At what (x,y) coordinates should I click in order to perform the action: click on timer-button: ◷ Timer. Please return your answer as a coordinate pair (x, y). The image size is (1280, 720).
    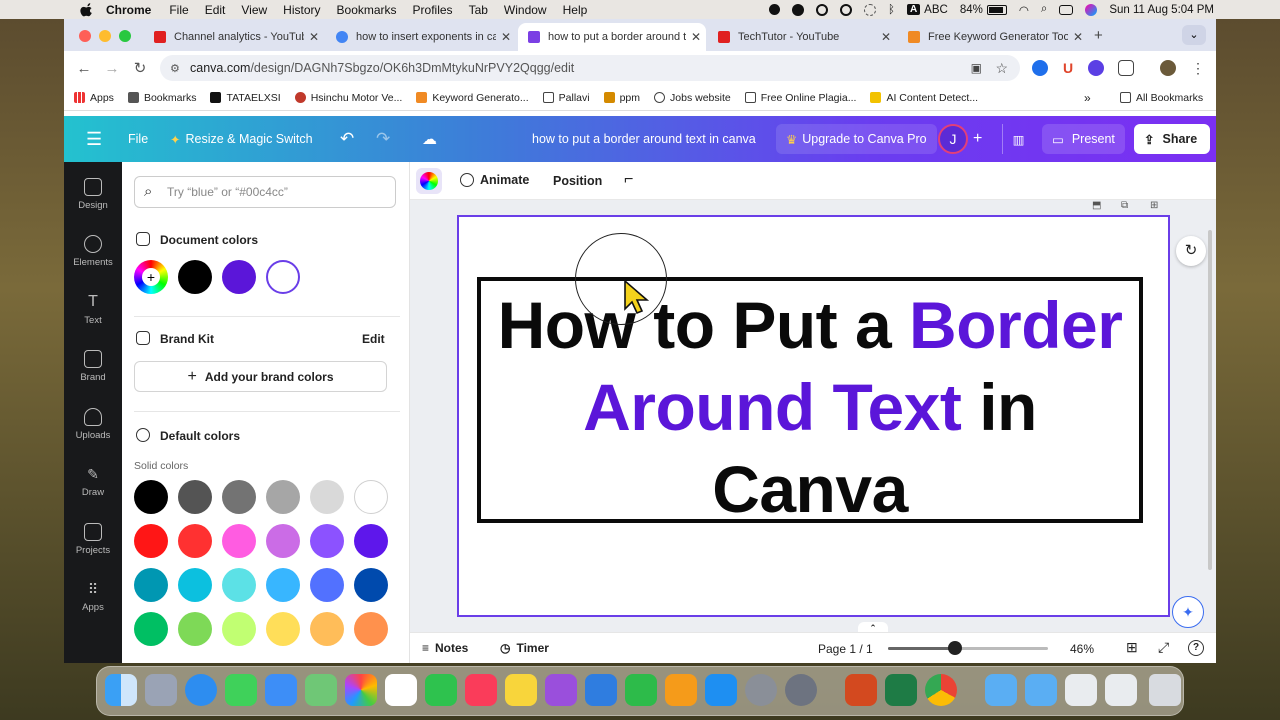
    Looking at the image, I should click on (524, 648).